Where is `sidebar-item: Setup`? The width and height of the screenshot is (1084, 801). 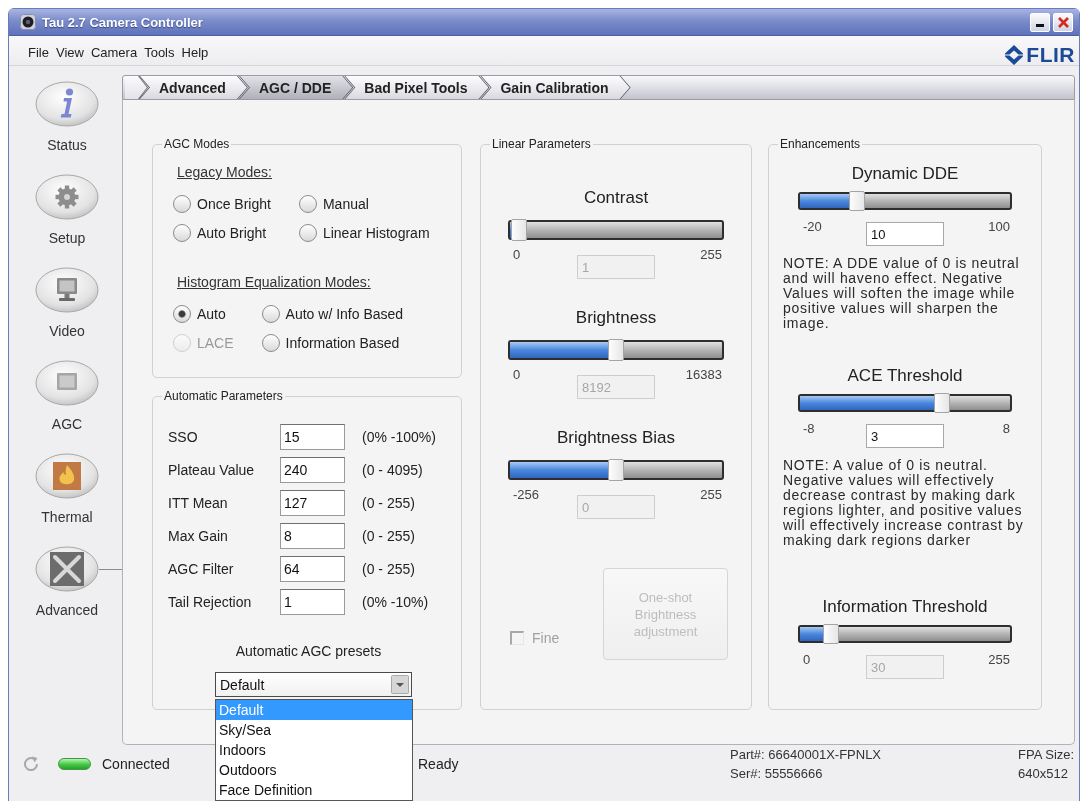
sidebar-item: Setup is located at coordinates (67, 209).